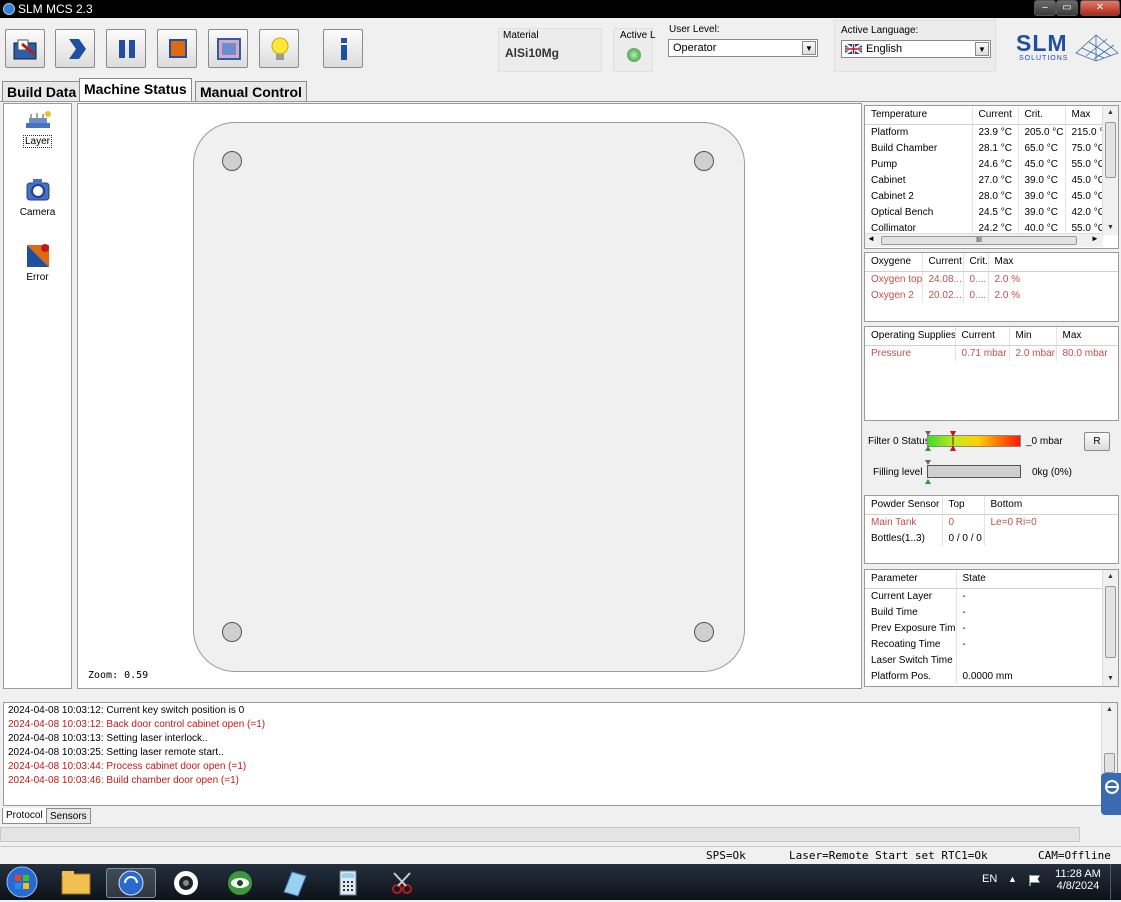 The width and height of the screenshot is (1121, 902). I want to click on table-row: Main Tank 0 Le=0 Ri=0, so click(991, 522).